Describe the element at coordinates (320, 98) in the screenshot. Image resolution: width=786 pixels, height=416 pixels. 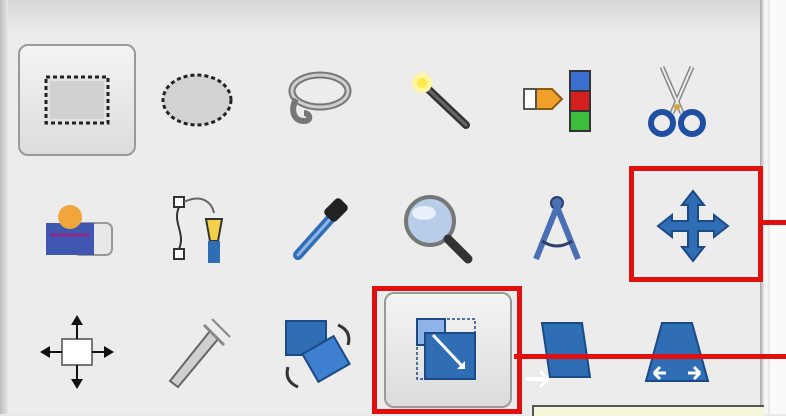
I see `lasso-icon` at that location.